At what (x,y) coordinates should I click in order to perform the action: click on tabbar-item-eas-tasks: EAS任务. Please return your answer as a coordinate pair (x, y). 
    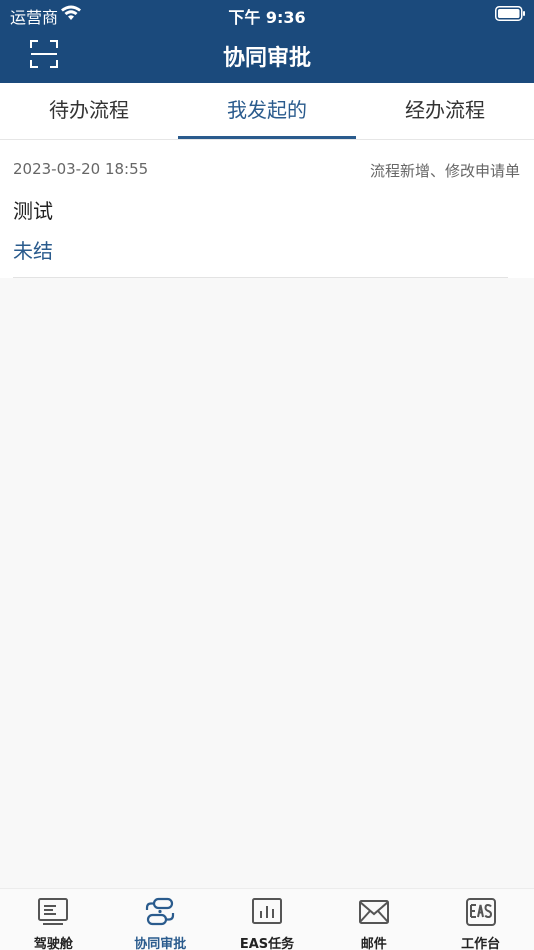
    Looking at the image, I should click on (267, 919).